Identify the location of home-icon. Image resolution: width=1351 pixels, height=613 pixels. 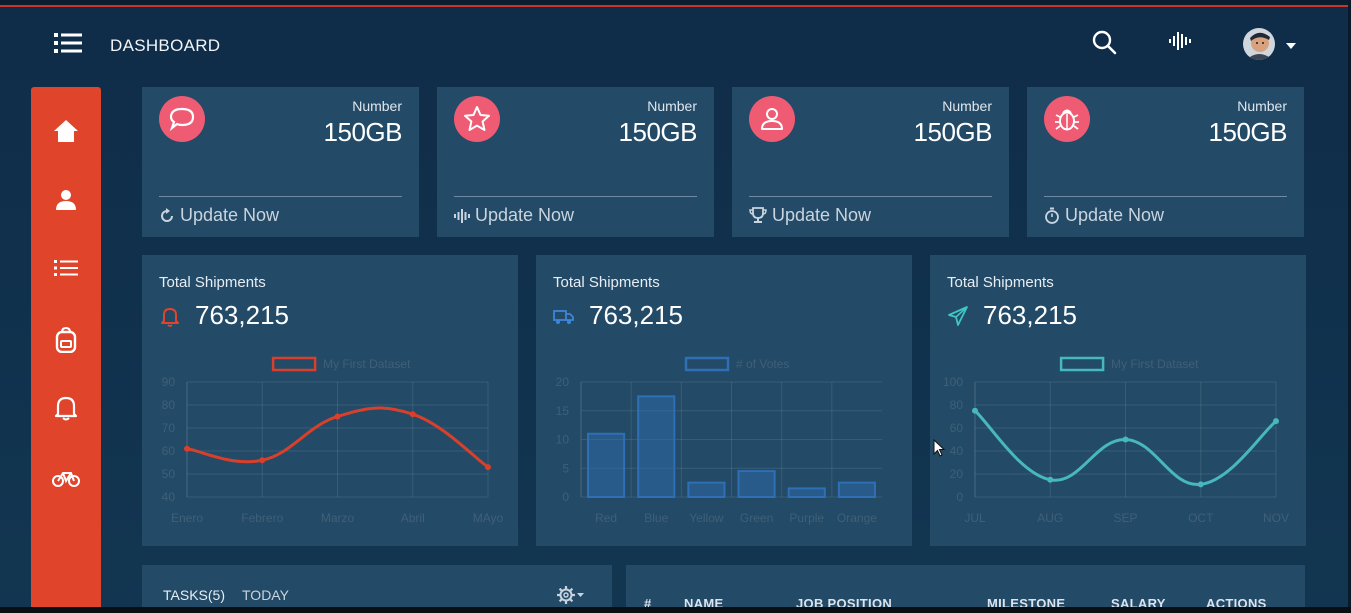
(66, 131).